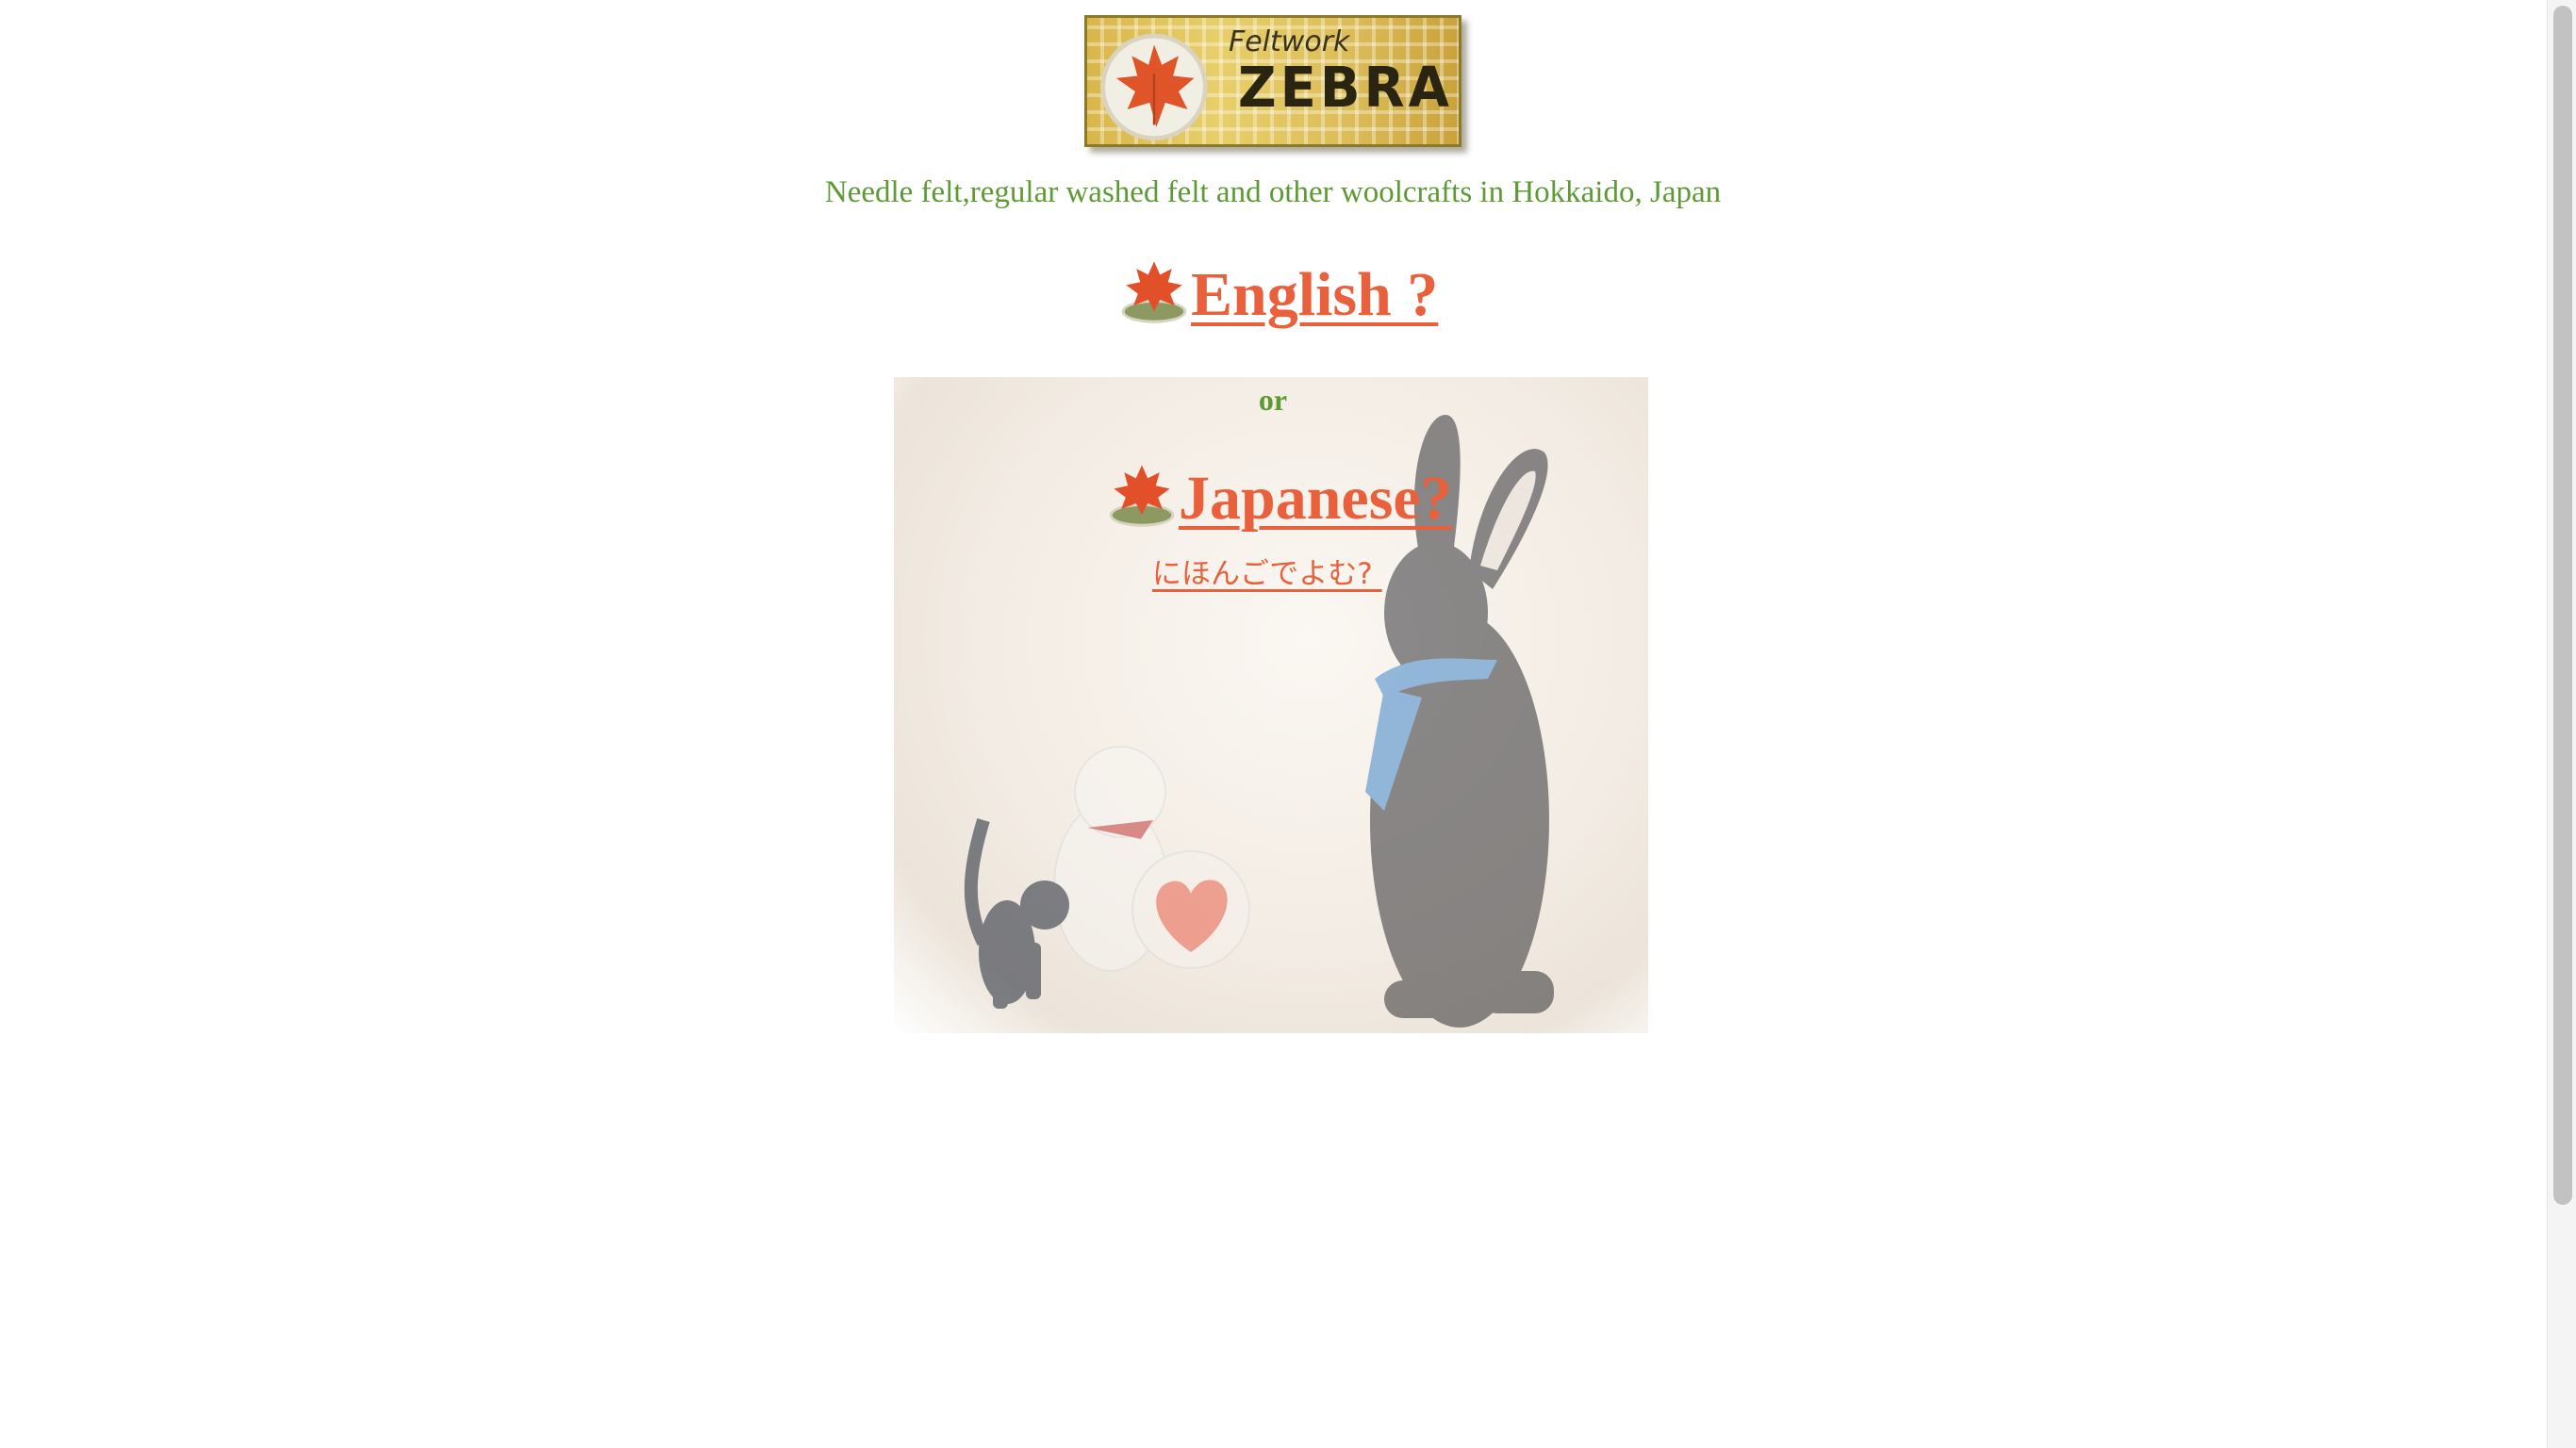 The width and height of the screenshot is (2576, 1448). I want to click on scrollbar-thumb, so click(2562, 605).